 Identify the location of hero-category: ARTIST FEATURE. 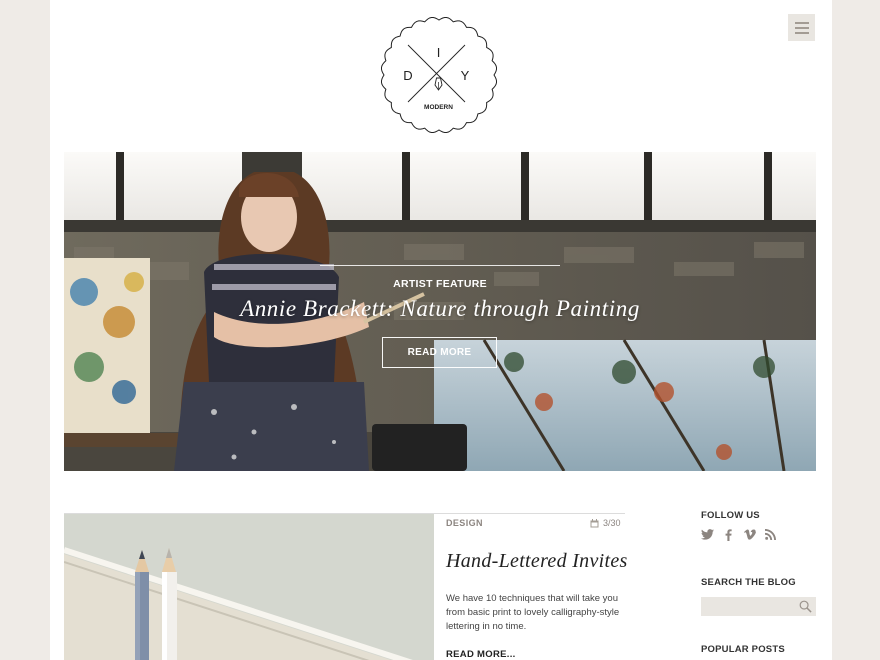
(440, 284).